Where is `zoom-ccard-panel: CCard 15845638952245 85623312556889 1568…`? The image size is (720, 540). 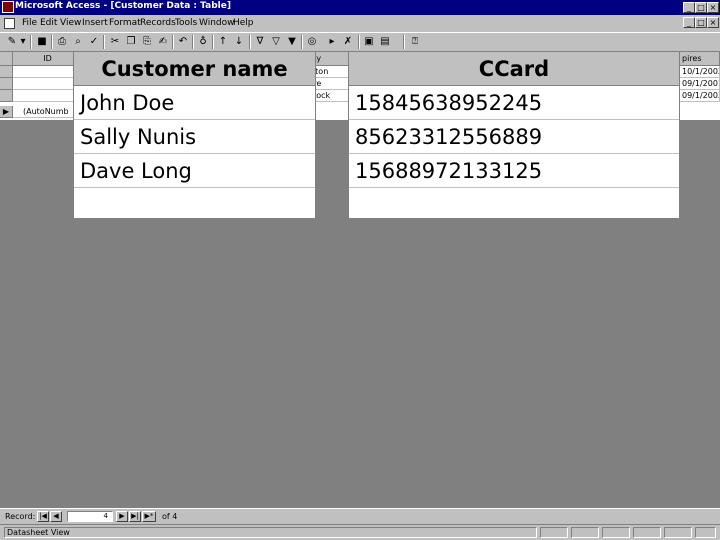
zoom-ccard-panel: CCard 15845638952245 85623312556889 1568… is located at coordinates (514, 135).